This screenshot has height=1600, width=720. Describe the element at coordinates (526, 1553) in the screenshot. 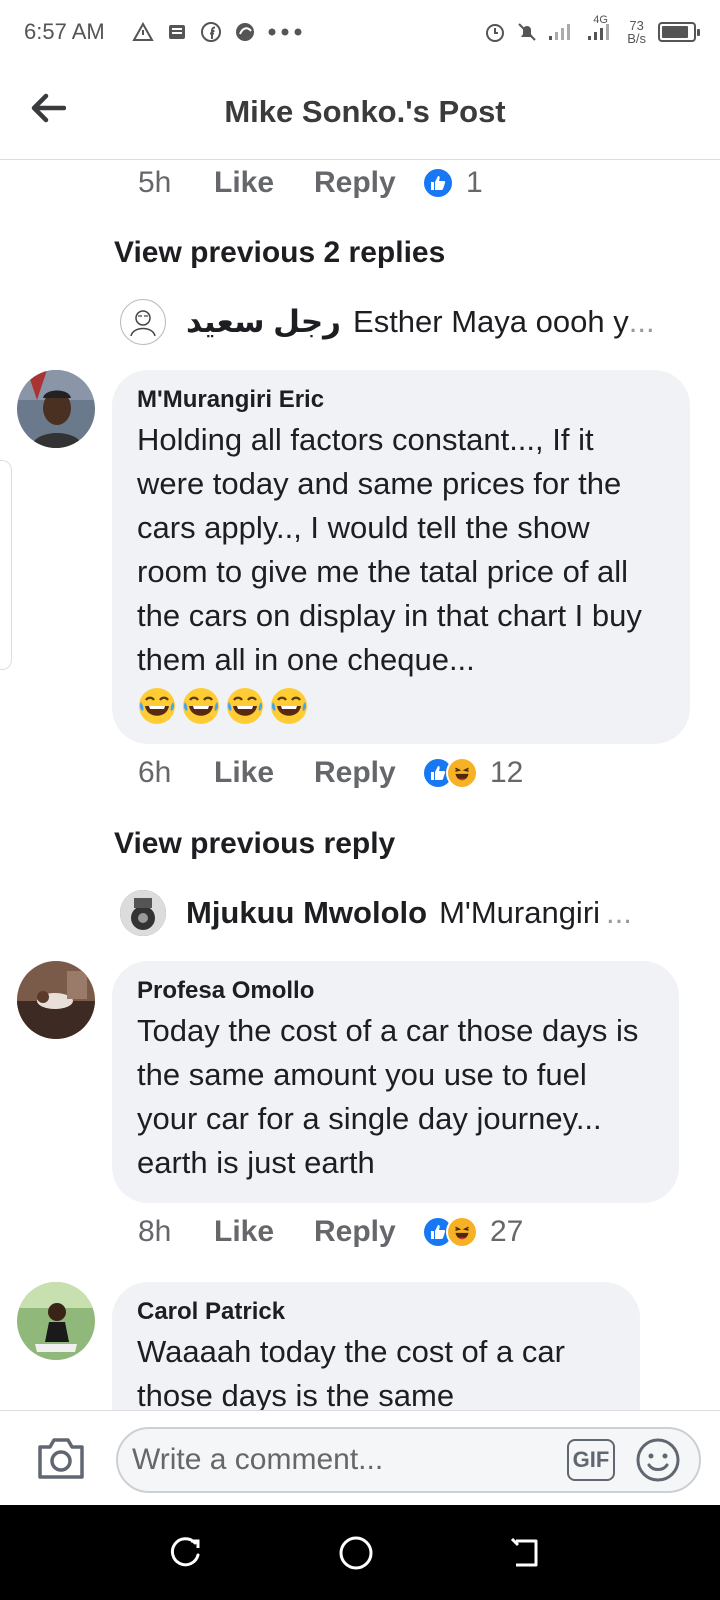

I see `back-nav-icon` at that location.